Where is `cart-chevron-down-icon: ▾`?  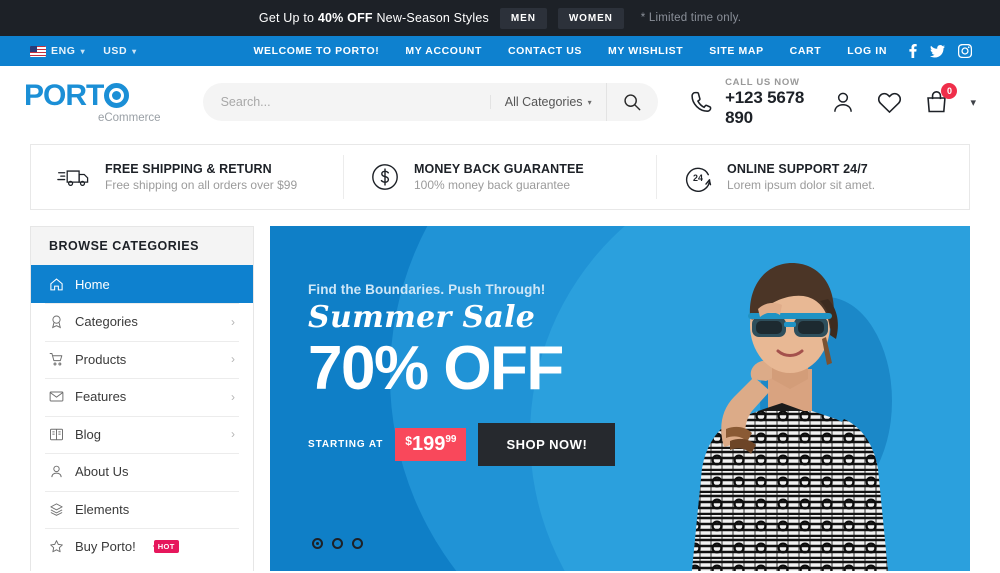 cart-chevron-down-icon: ▾ is located at coordinates (973, 102).